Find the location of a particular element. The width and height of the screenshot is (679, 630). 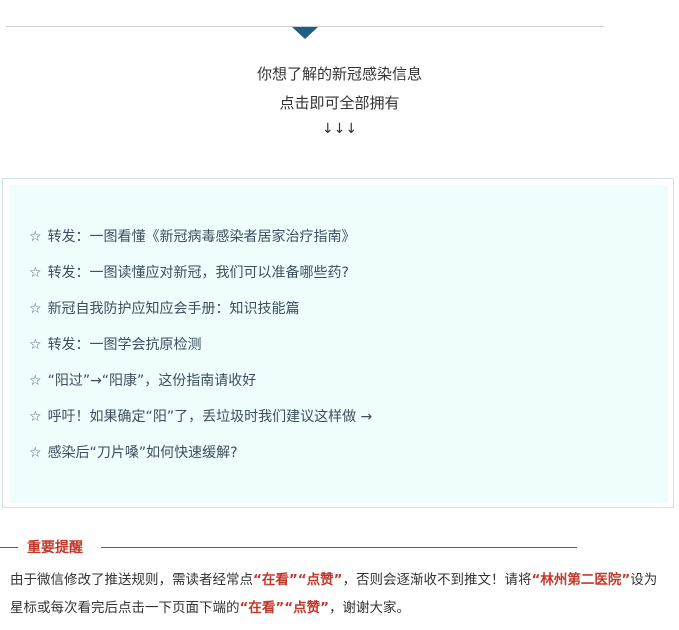

article-link-label: 新冠自我防护应知应会手册：知识技能篇 is located at coordinates (174, 309).